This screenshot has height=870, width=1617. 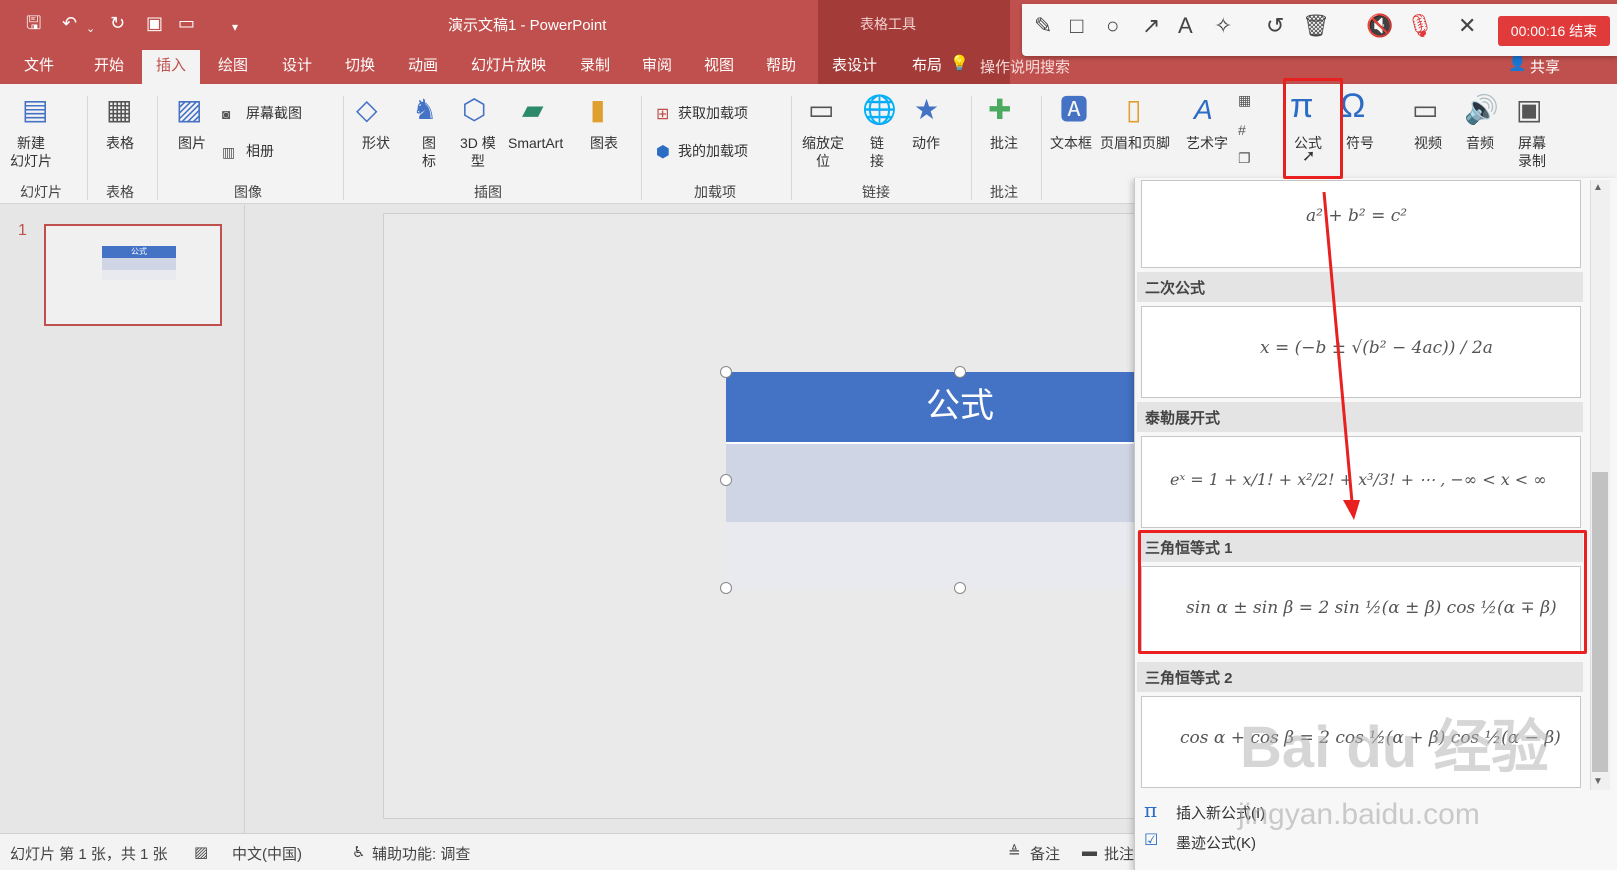 I want to click on watermark-url: jingyan.baidu.com, so click(x=1359, y=814).